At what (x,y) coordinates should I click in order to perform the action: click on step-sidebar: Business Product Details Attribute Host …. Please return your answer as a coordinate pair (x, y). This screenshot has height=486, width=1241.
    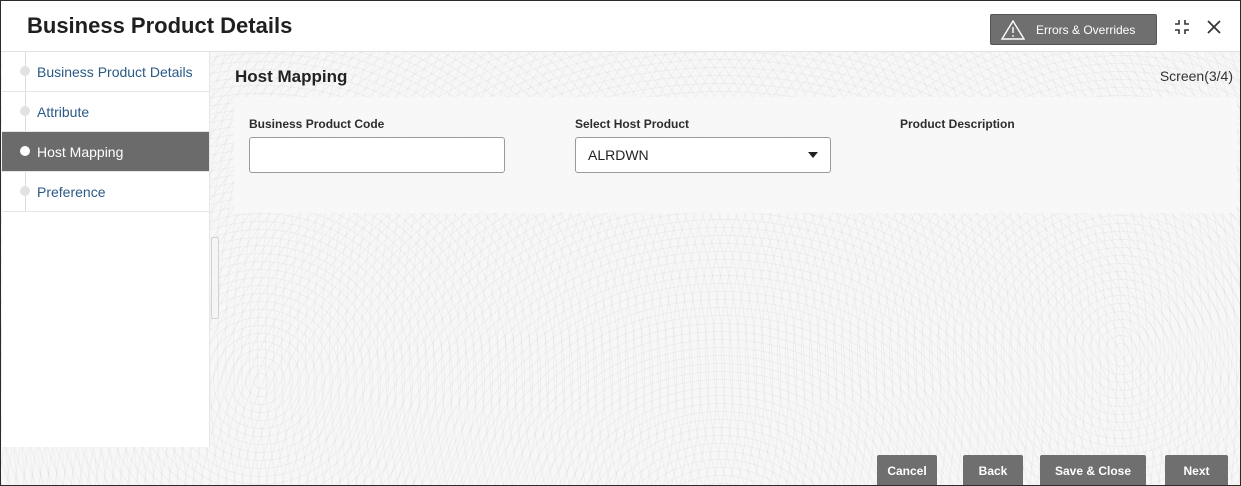
    Looking at the image, I should click on (106, 249).